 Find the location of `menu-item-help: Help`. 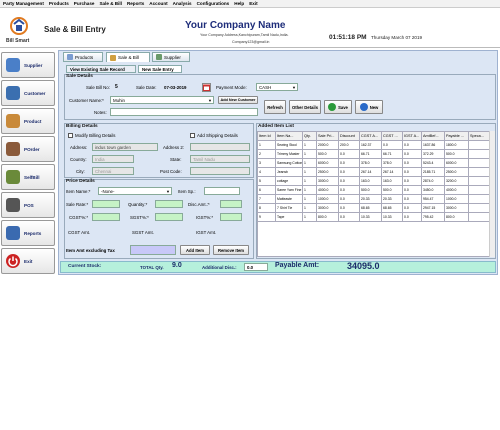

menu-item-help: Help is located at coordinates (239, 3).